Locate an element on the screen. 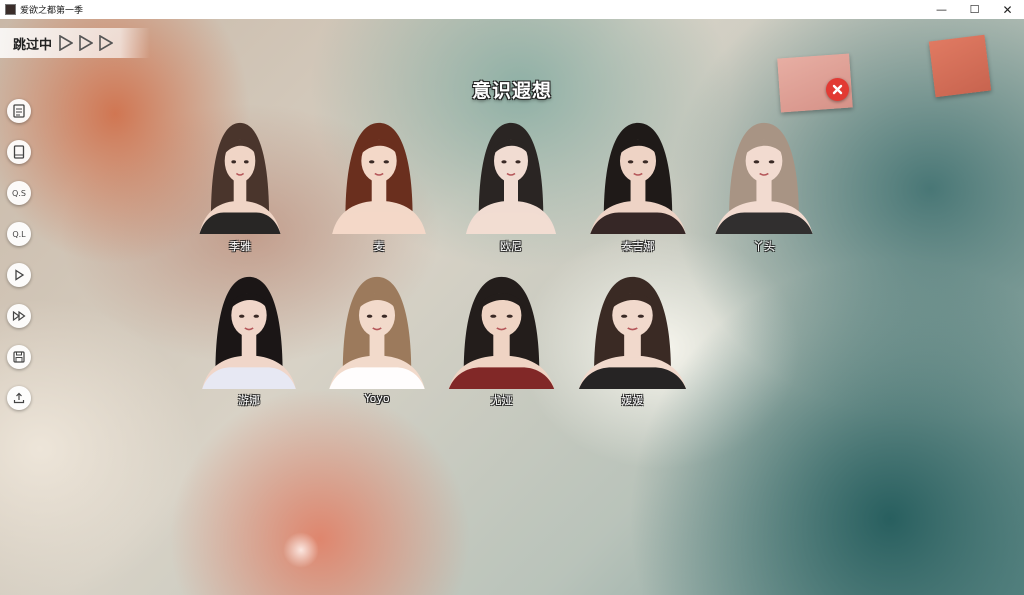  light-spot is located at coordinates (301, 550).